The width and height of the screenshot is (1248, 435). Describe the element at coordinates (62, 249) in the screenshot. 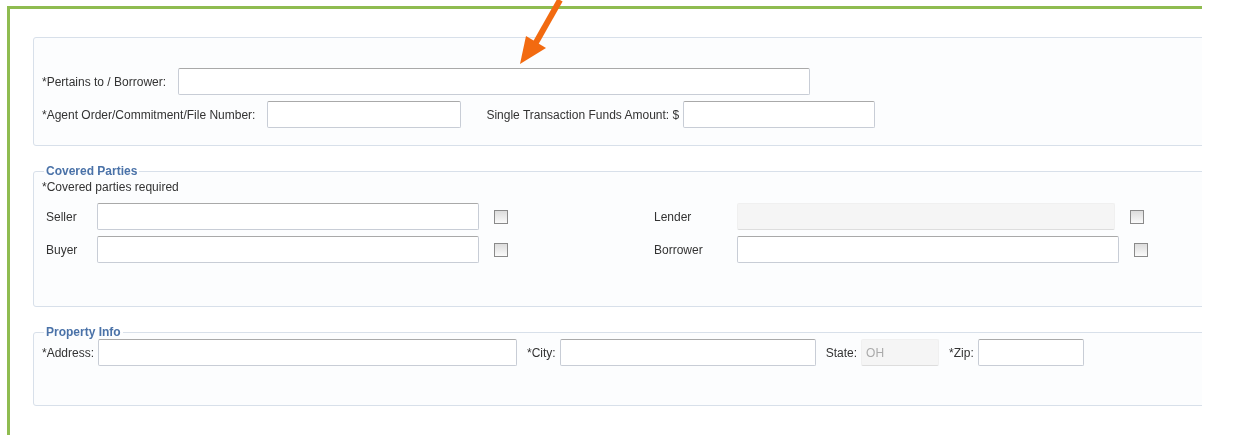

I see `field-label: Buyer` at that location.